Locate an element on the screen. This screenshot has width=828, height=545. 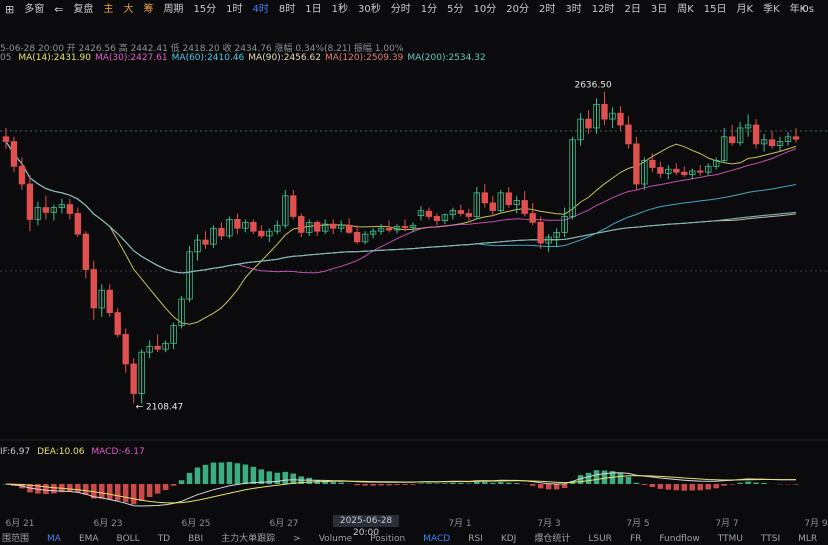
indicator-tab-4: BBI is located at coordinates (195, 539).